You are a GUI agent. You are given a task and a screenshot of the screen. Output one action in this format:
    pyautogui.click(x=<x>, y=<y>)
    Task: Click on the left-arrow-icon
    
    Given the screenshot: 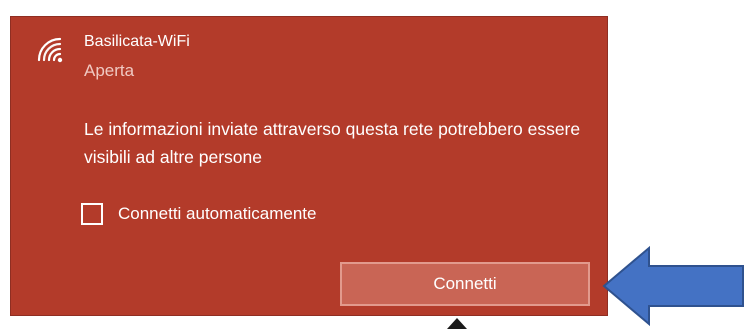 What is the action you would take?
    pyautogui.click(x=673, y=286)
    